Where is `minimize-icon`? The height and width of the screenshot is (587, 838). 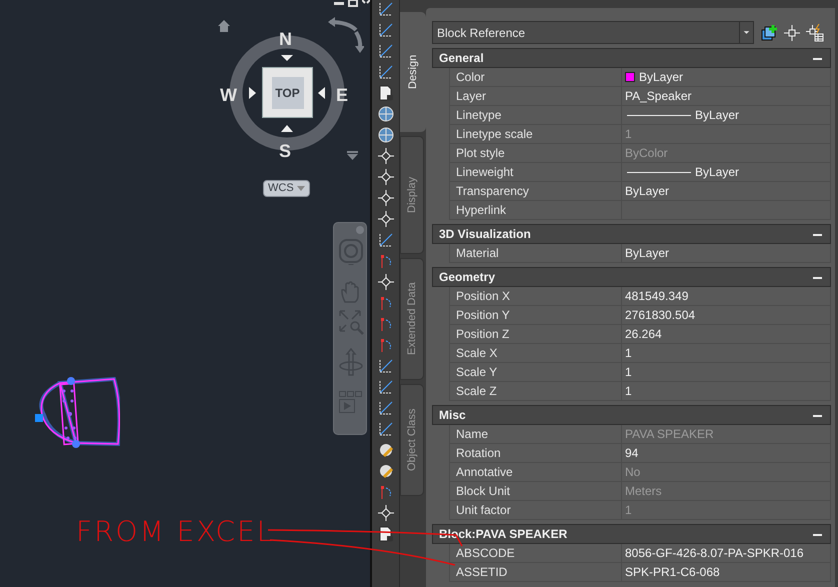
minimize-icon is located at coordinates (339, 3).